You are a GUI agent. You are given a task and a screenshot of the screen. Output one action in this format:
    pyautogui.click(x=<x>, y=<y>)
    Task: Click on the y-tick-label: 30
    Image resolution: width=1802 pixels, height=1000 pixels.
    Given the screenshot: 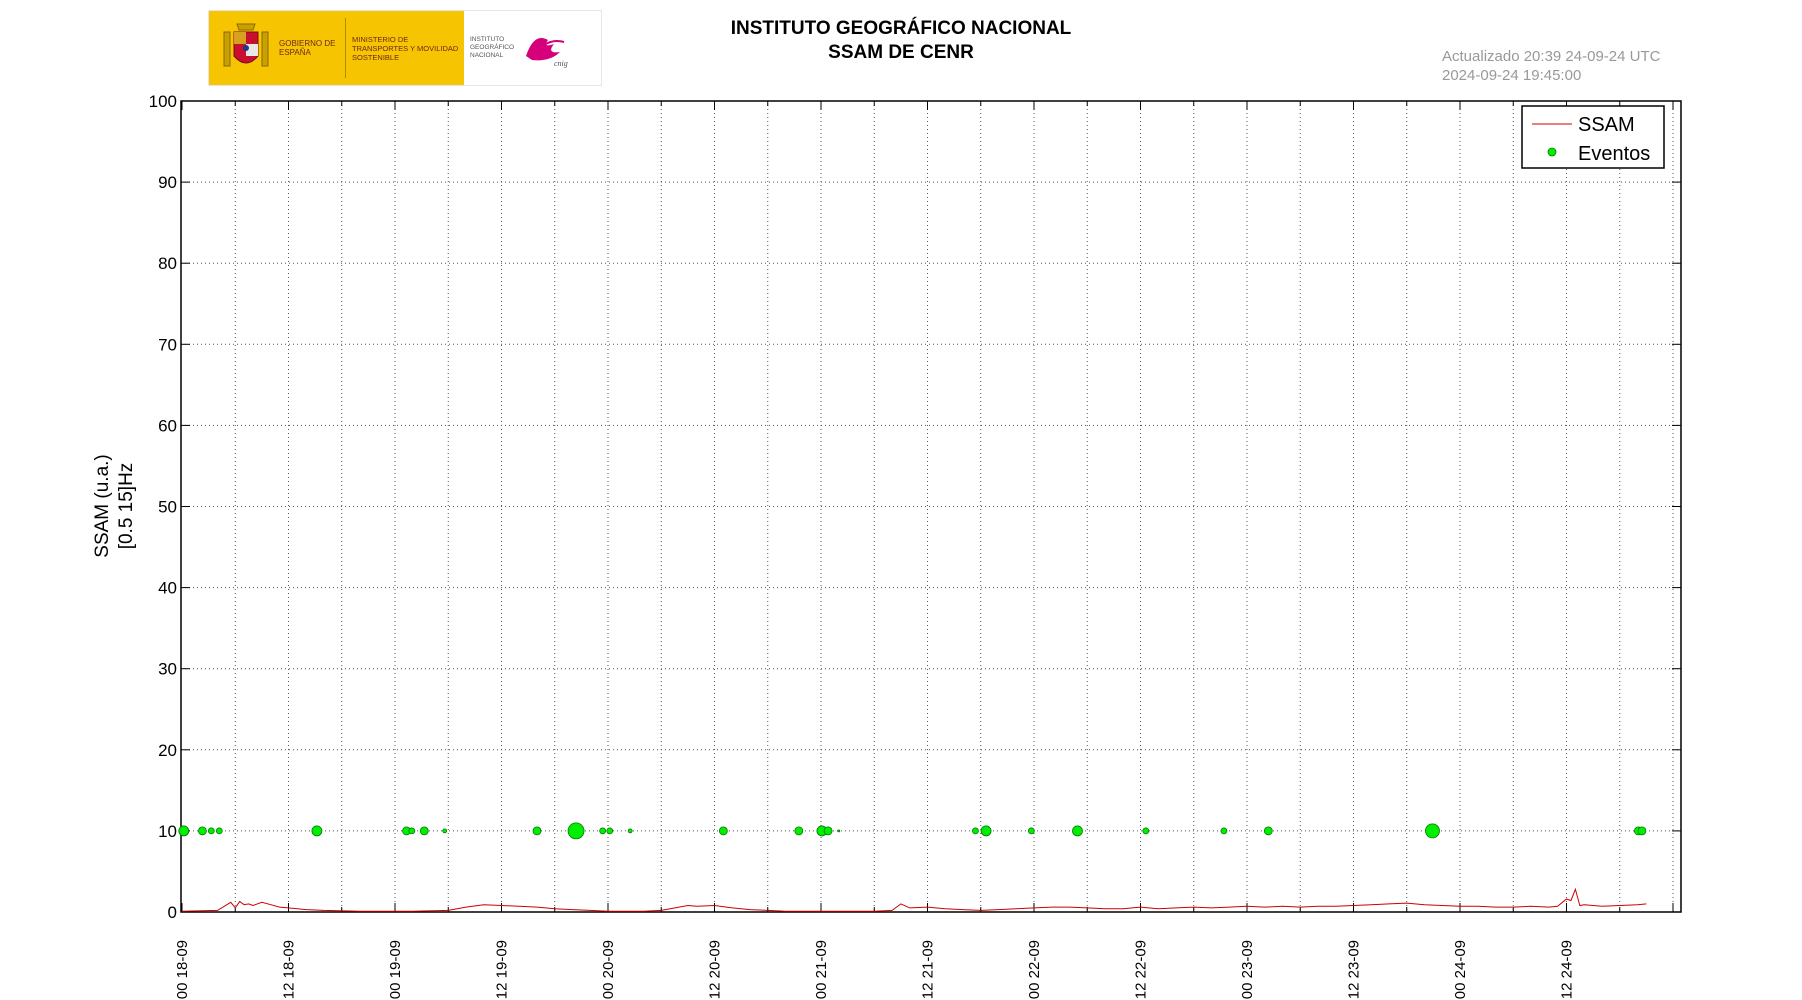 What is the action you would take?
    pyautogui.click(x=167, y=669)
    